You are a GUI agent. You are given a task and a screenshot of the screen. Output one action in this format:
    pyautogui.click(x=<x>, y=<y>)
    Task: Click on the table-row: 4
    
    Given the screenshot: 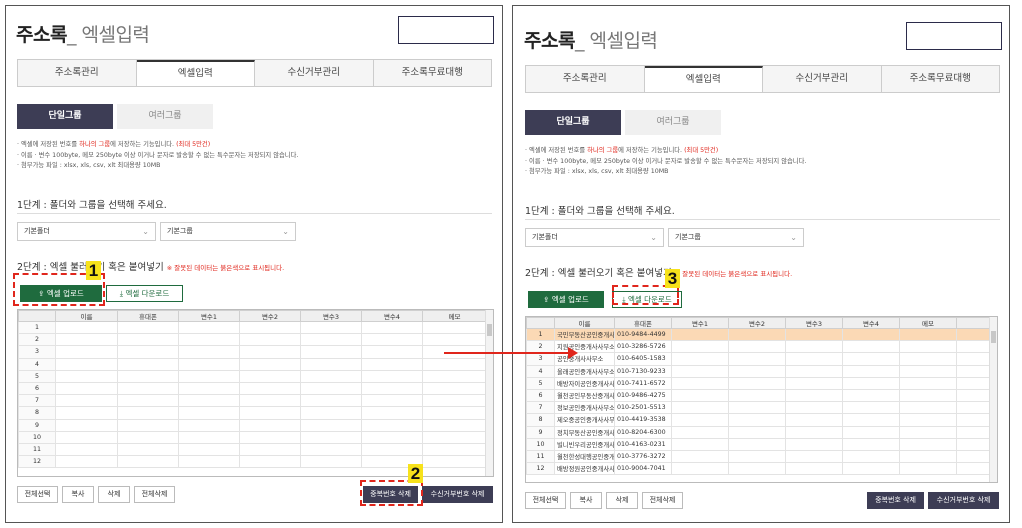 What is the action you would take?
    pyautogui.click(x=252, y=364)
    